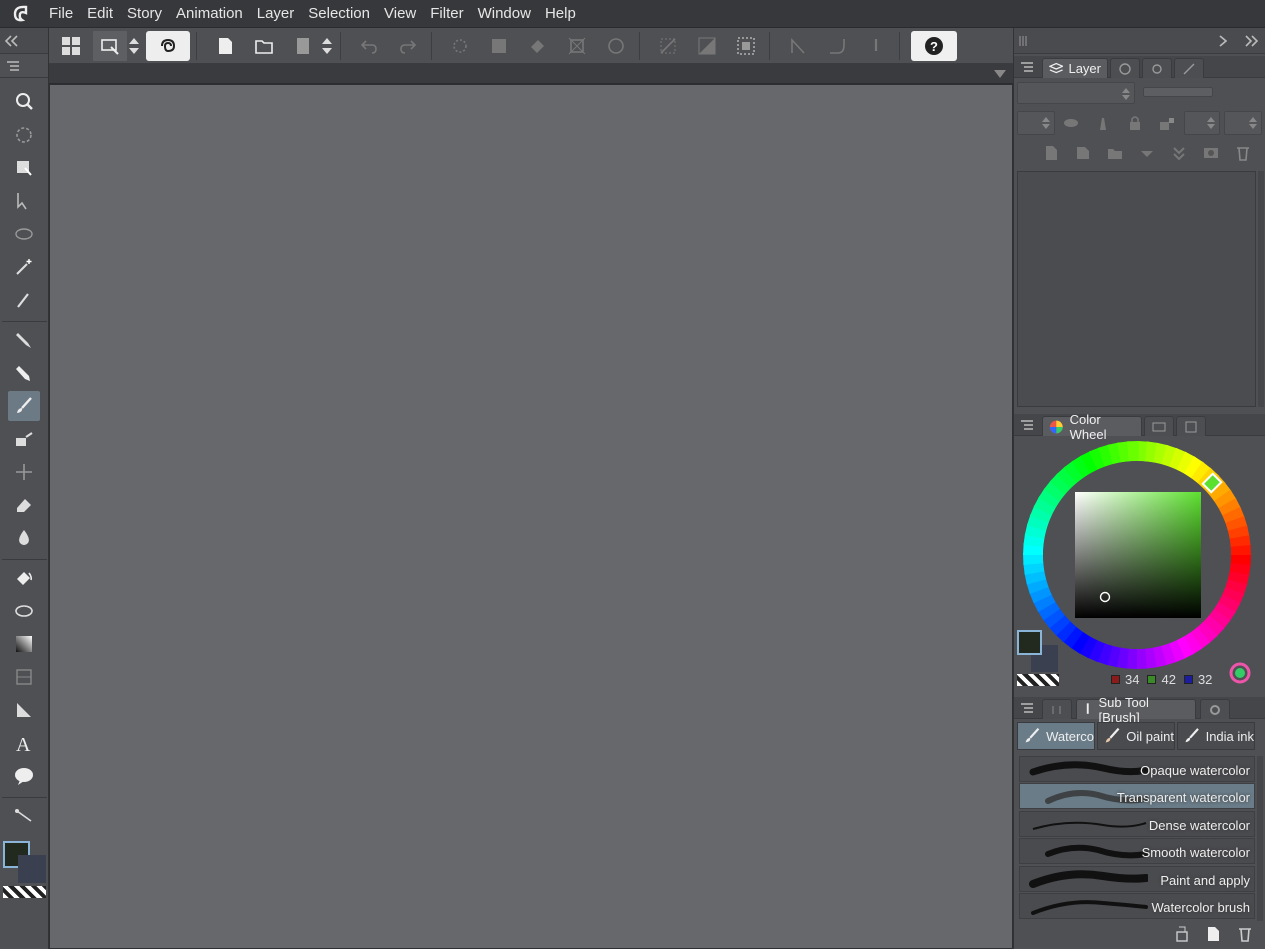 The width and height of the screenshot is (1265, 949). I want to click on blend-tool, so click(24, 538).